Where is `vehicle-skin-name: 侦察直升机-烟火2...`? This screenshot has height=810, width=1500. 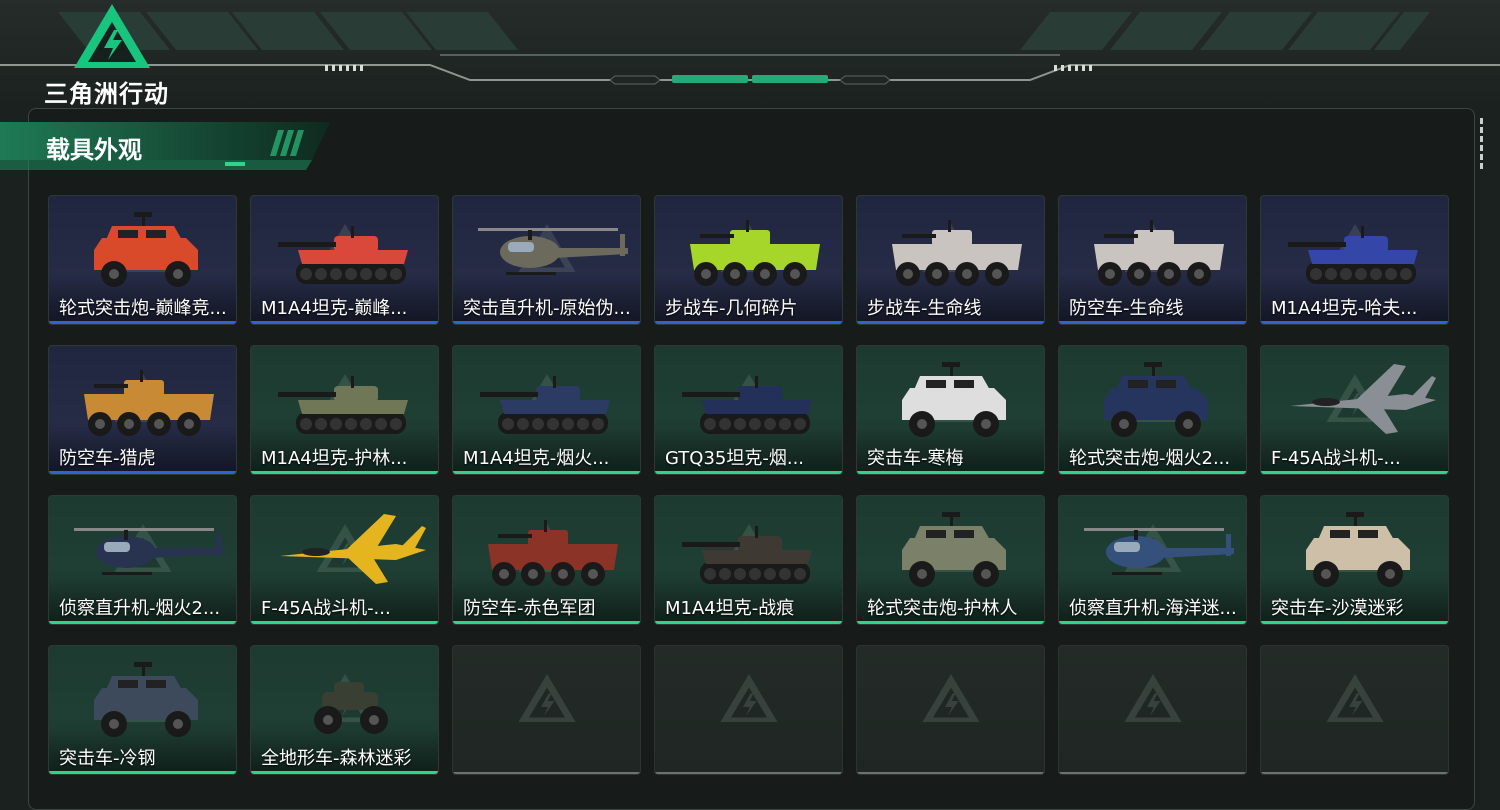
vehicle-skin-name: 侦察直升机-烟火2... is located at coordinates (140, 608).